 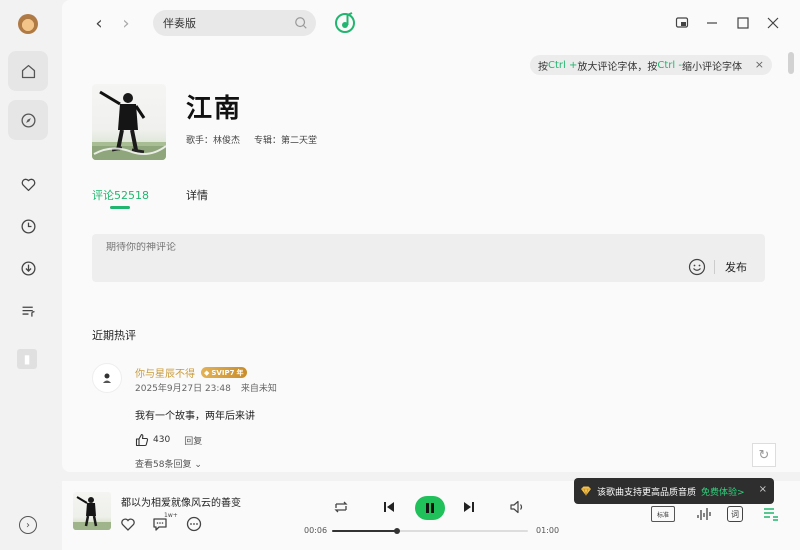 I want to click on comment-location: 来自未知, so click(x=258, y=389).